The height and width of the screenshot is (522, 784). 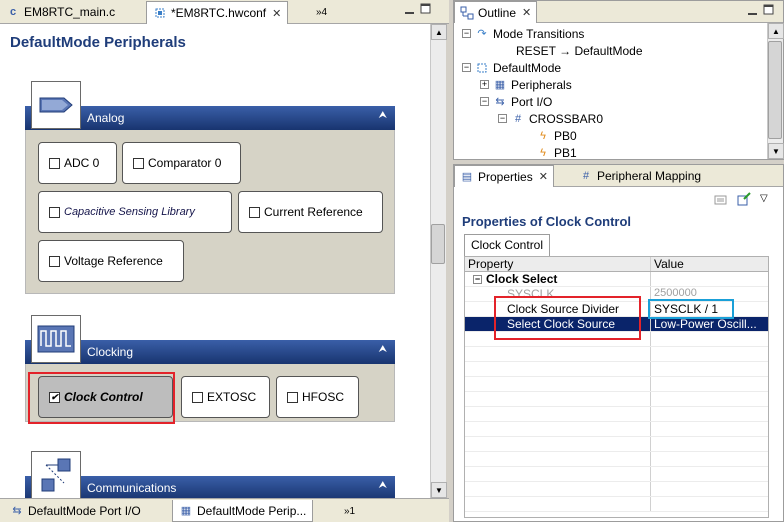 I want to click on mode-icon, so click(x=482, y=68).